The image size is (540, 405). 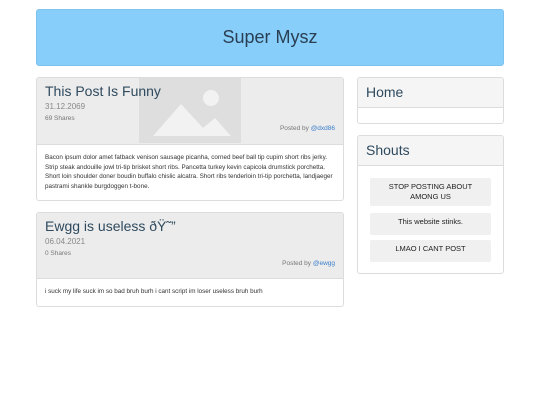 I want to click on post-author-link: @dxd86, so click(x=323, y=128).